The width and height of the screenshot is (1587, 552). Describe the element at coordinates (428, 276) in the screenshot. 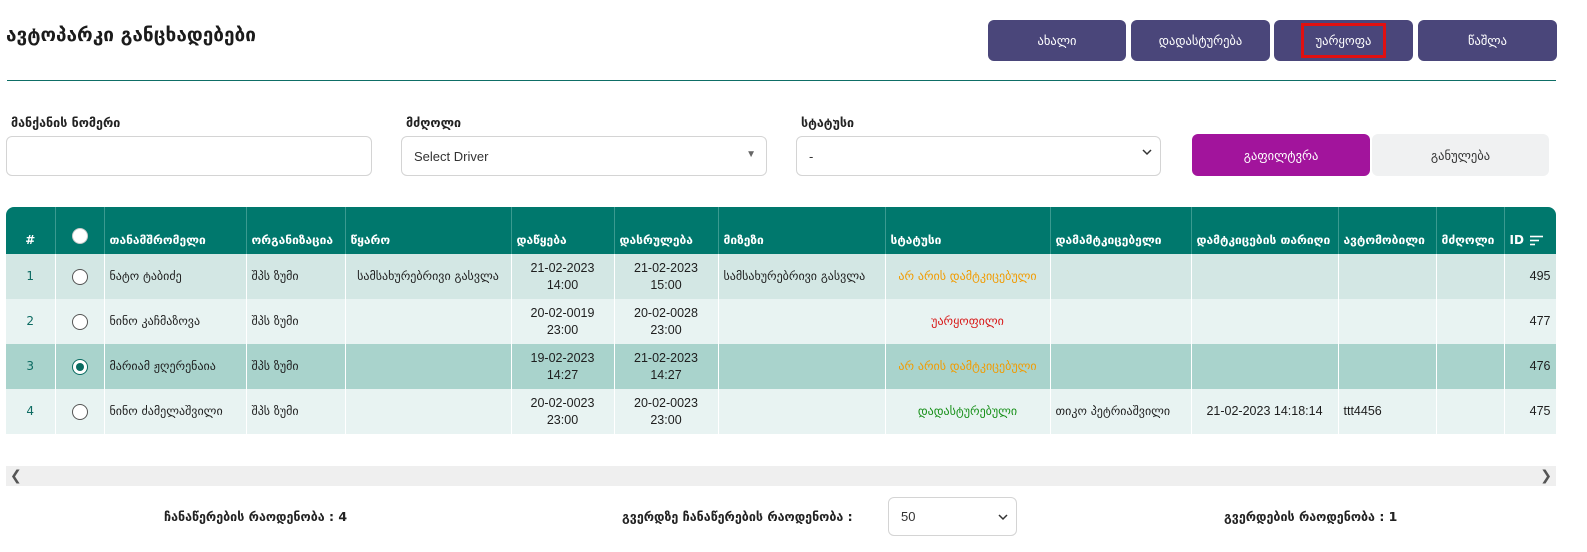

I see `row-source: სამსახურებრივი გასვლა` at that location.